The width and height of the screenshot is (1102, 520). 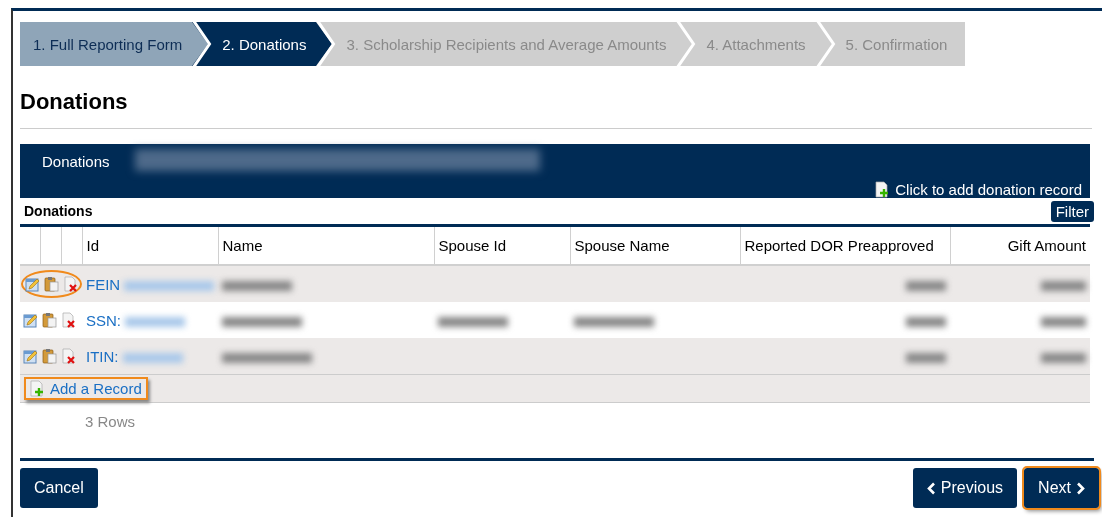 What do you see at coordinates (59, 488) in the screenshot?
I see `cancel-button: Cancel` at bounding box center [59, 488].